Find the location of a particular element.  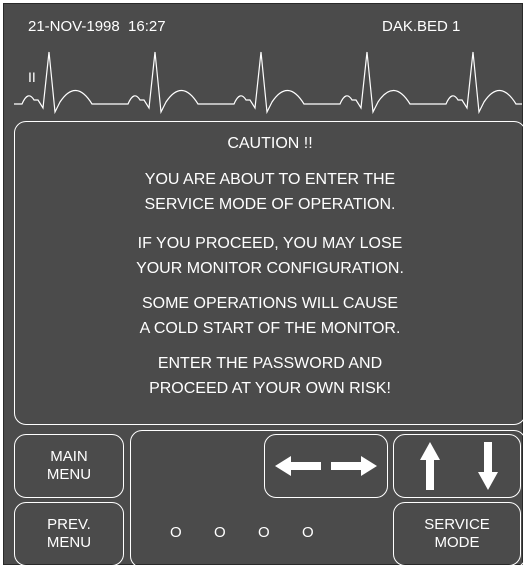

prev-menu-button: PREV. MENU is located at coordinates (69, 534).